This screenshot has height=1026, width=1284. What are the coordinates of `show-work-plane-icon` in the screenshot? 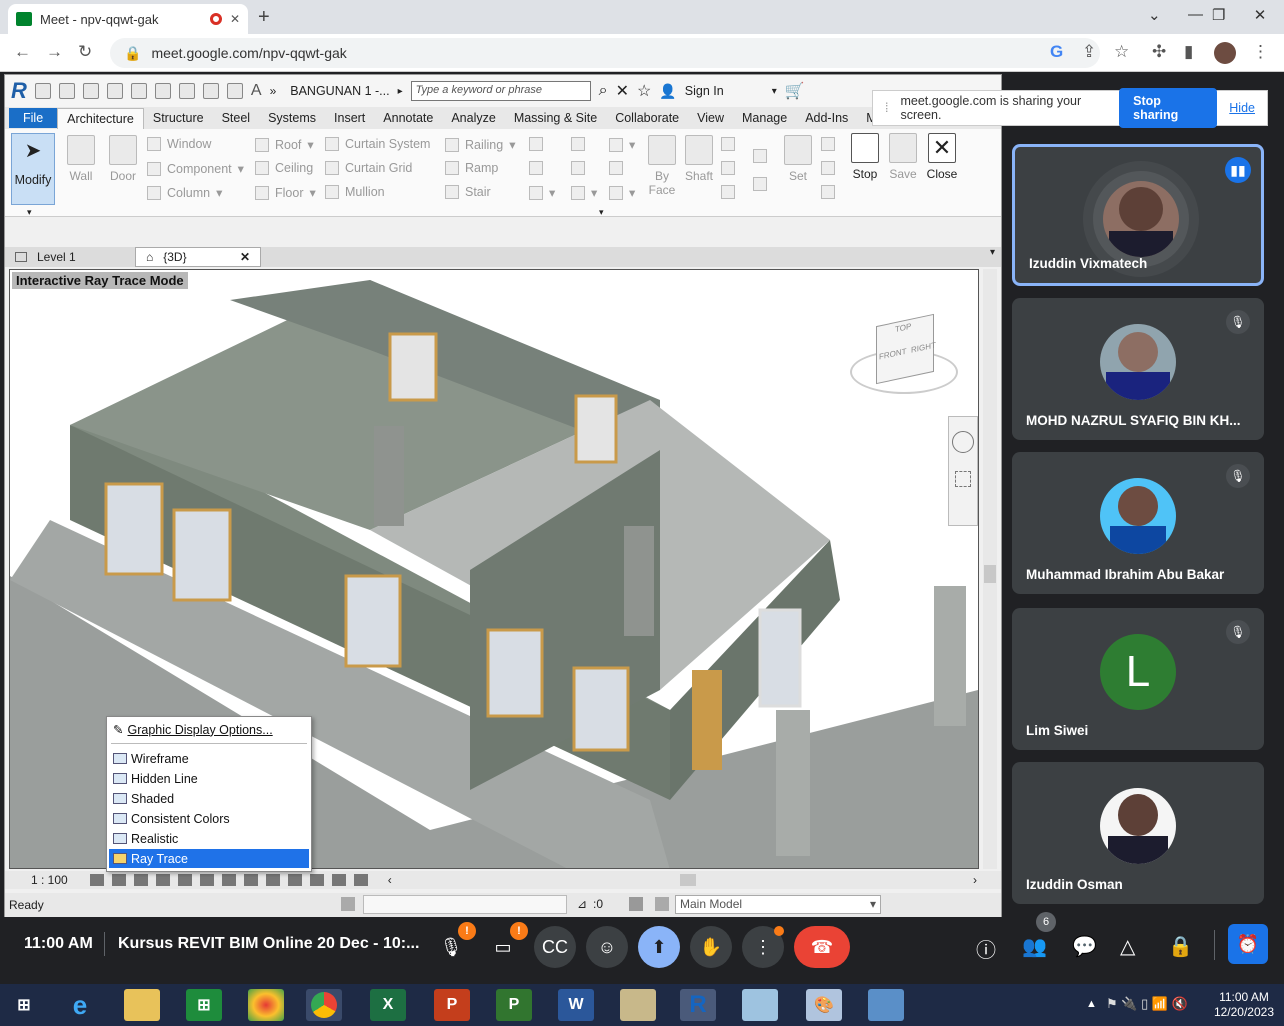 It's located at (828, 144).